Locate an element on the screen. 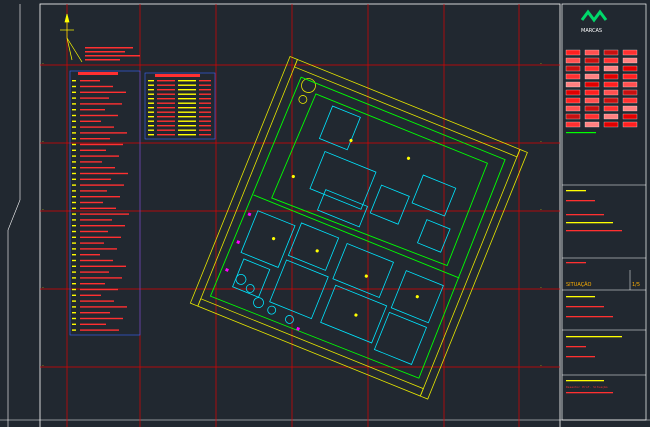  sheet-title: SITUAÇÃO is located at coordinates (579, 284).